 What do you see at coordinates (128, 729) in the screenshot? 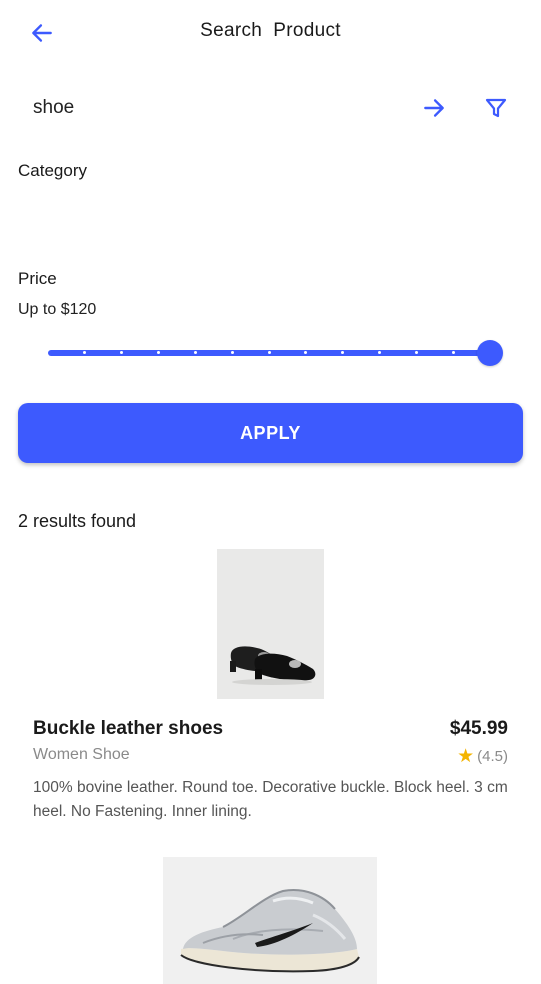
I see `product-name: Buckle leather shoes` at bounding box center [128, 729].